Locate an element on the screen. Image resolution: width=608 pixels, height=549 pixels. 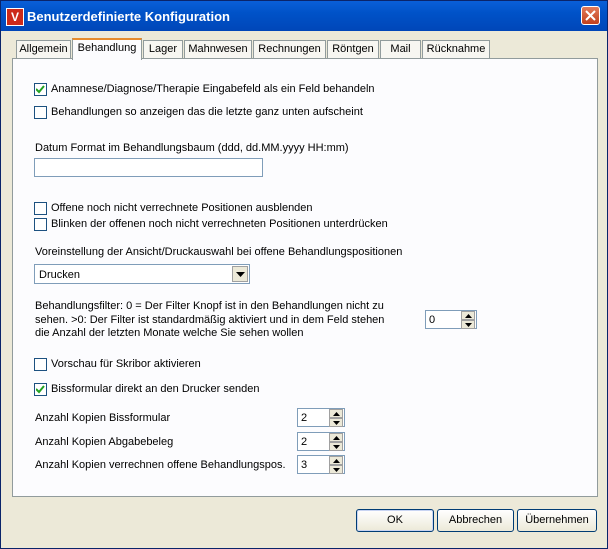
biss-drucker-checkbox is located at coordinates (40, 389).